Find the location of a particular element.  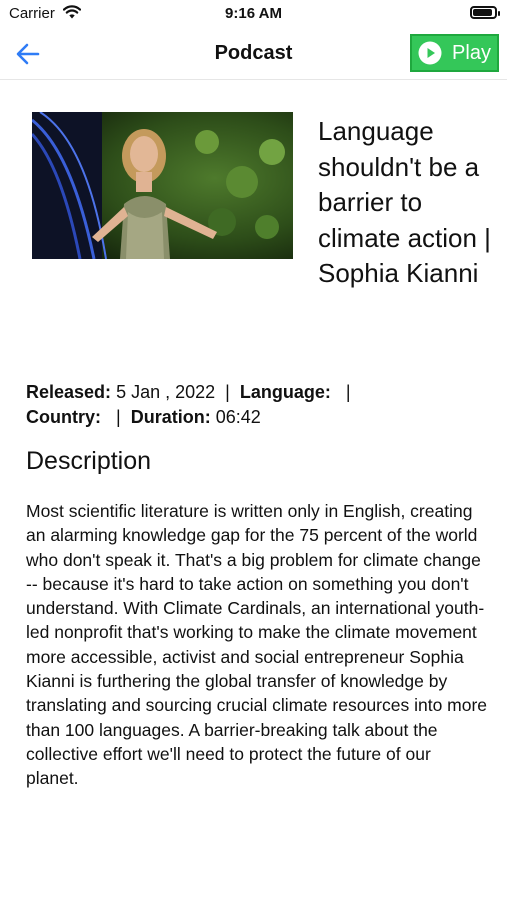

duration-value: 06:42 is located at coordinates (238, 417).